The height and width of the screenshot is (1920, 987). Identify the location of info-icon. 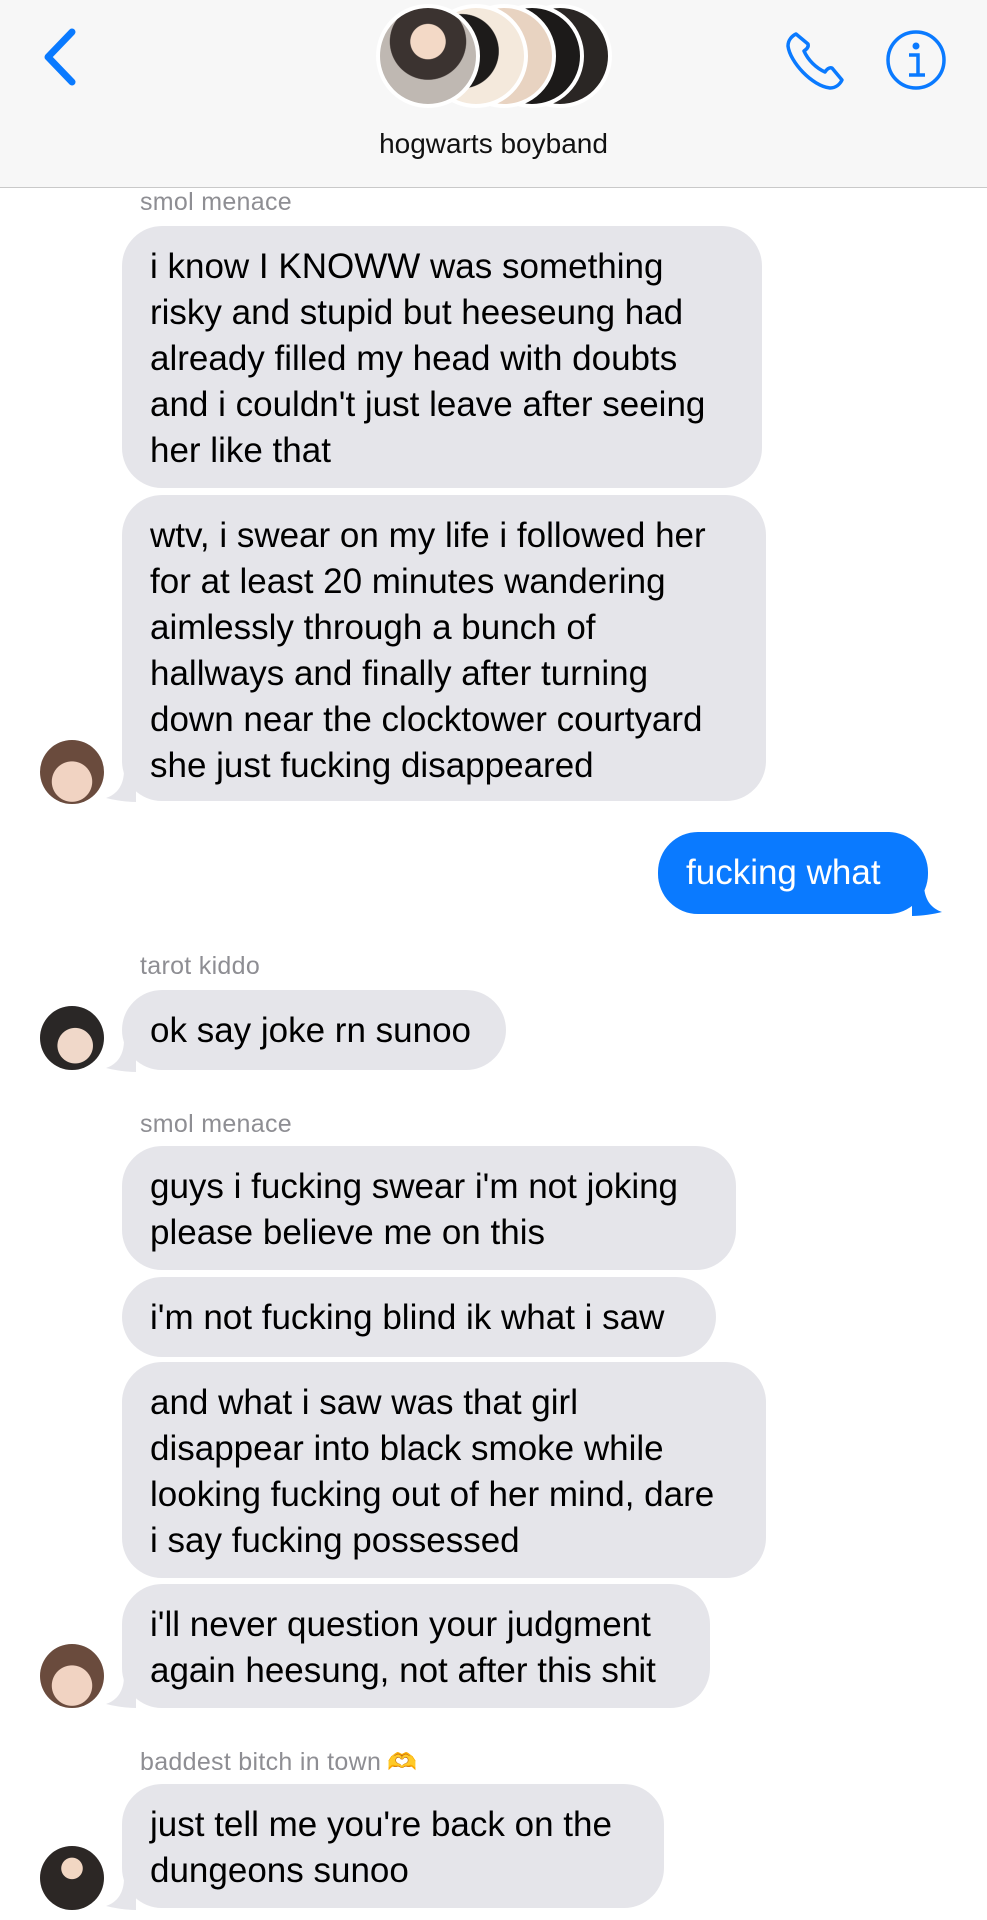
(916, 60).